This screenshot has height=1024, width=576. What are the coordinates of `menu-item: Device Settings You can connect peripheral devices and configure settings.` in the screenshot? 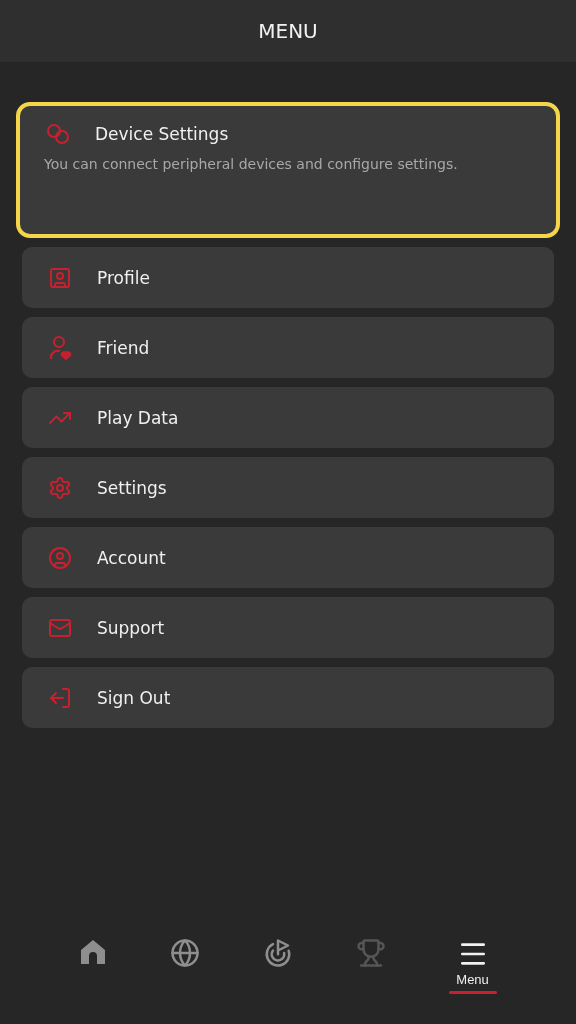 It's located at (288, 170).